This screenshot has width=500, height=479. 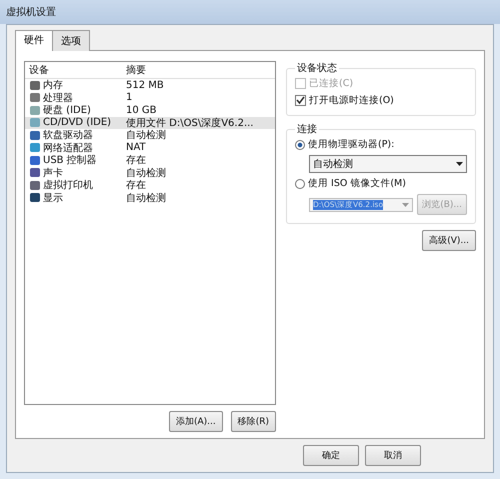 What do you see at coordinates (331, 455) in the screenshot?
I see `dialog-button: 确定` at bounding box center [331, 455].